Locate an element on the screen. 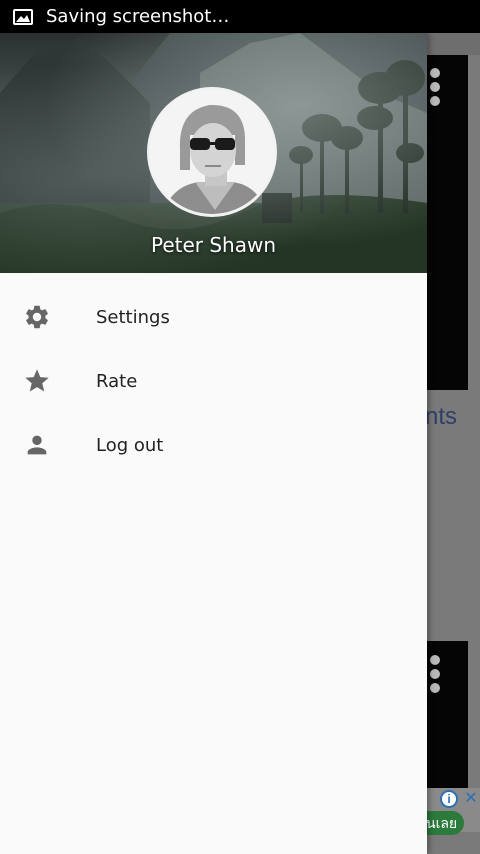 Image resolution: width=480 pixels, height=854 pixels. avatar is located at coordinates (212, 152).